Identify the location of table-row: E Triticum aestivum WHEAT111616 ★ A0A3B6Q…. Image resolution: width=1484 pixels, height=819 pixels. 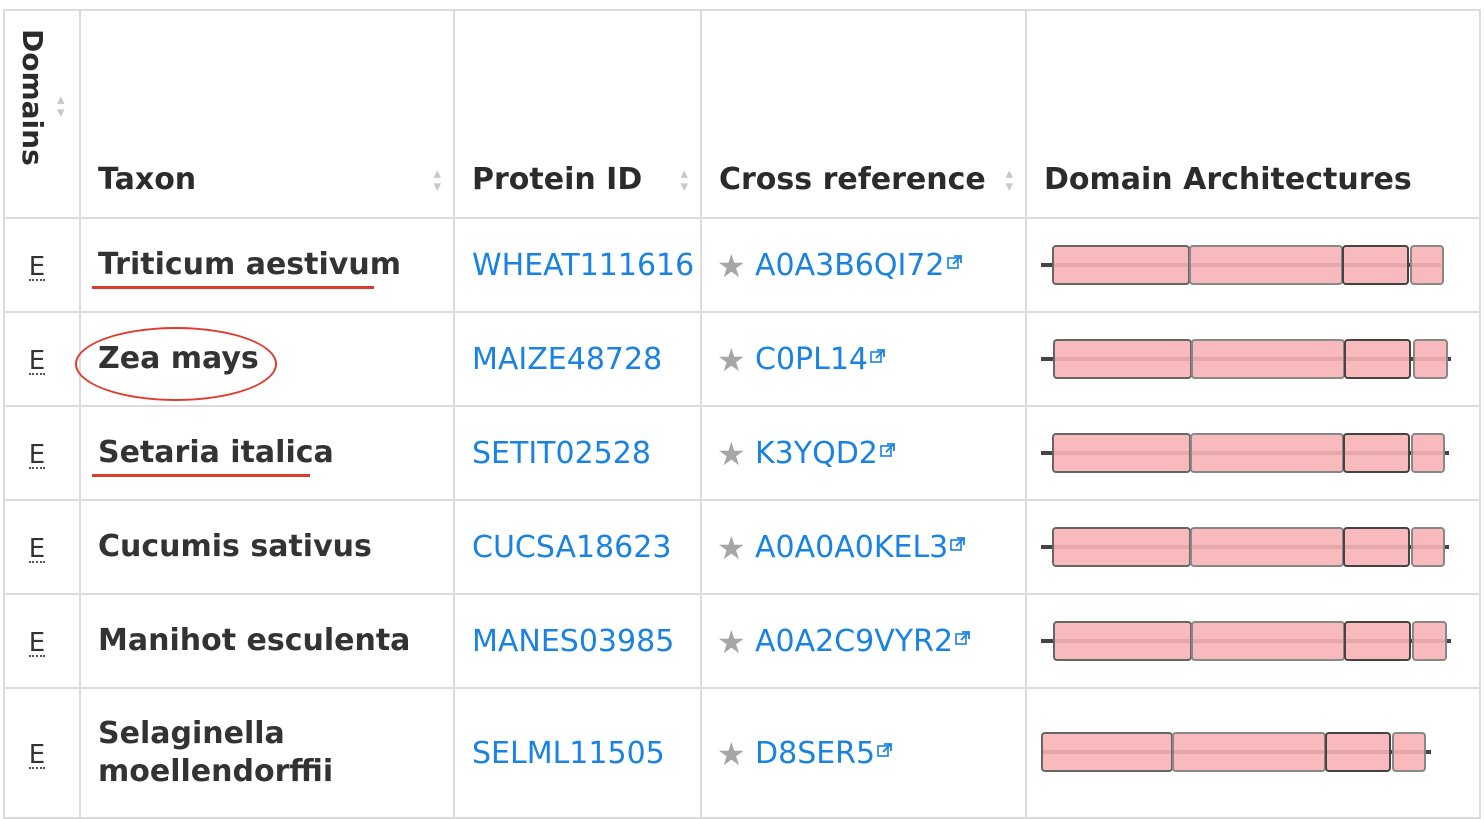
(742, 265).